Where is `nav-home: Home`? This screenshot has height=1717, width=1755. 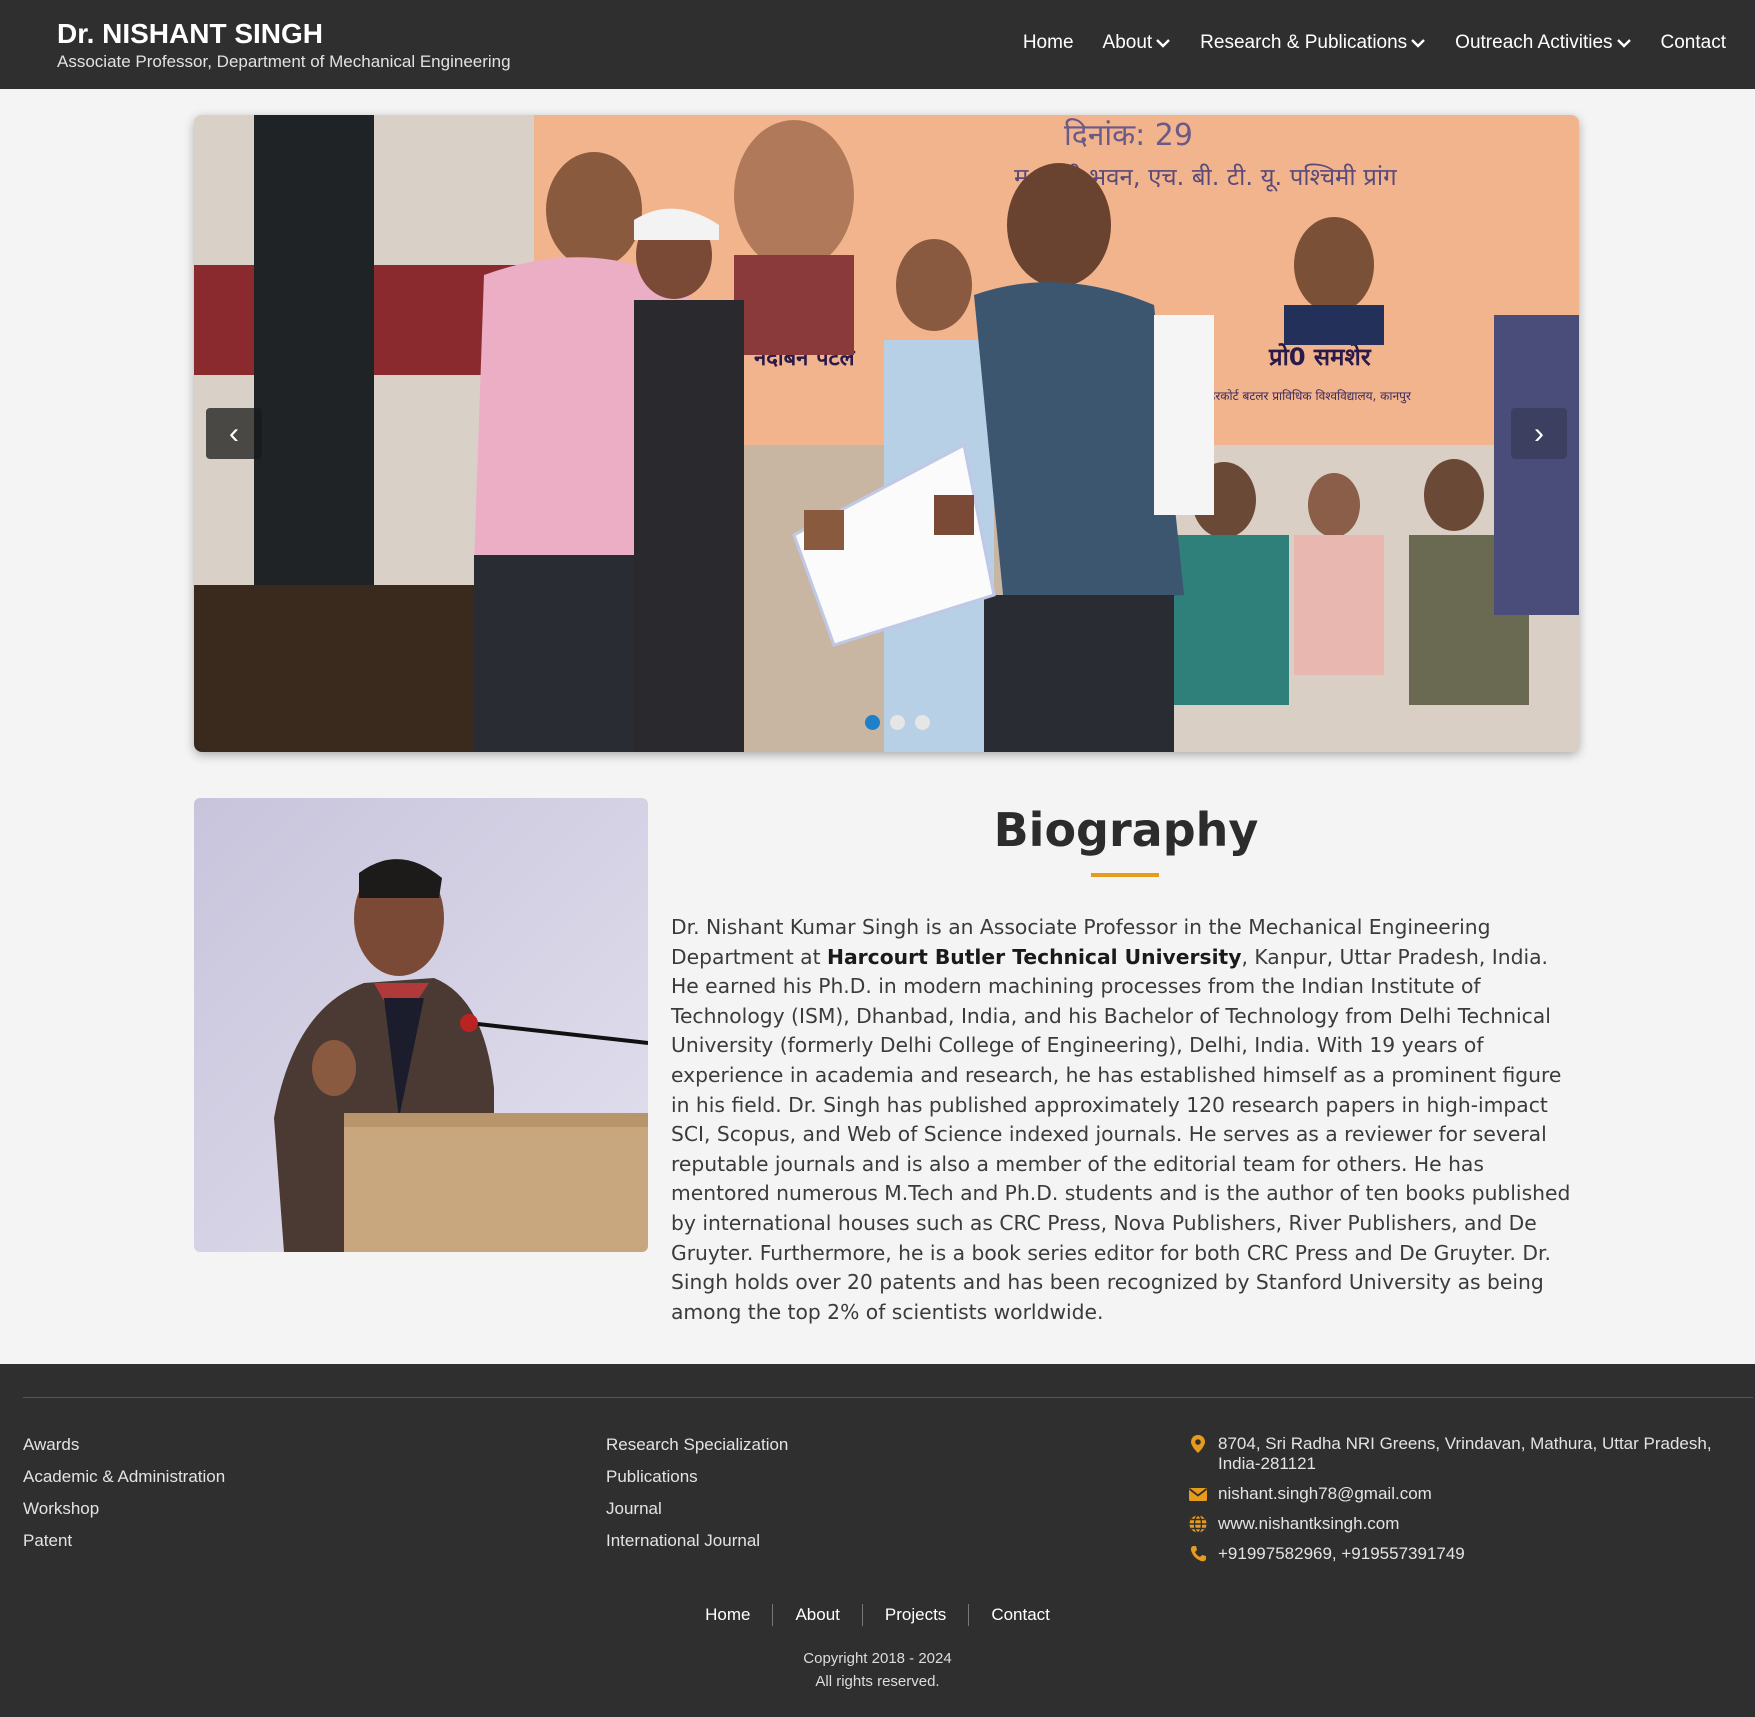 nav-home: Home is located at coordinates (1048, 43).